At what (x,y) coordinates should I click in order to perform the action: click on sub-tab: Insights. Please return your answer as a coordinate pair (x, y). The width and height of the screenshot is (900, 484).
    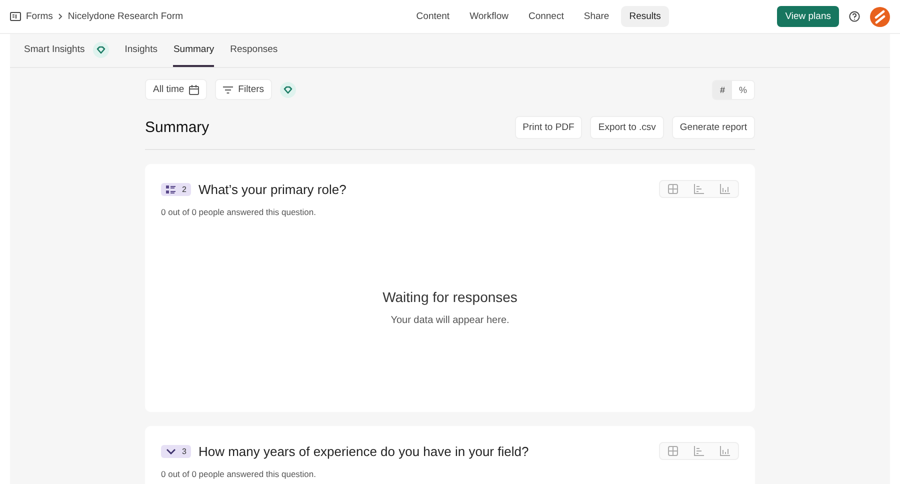
    Looking at the image, I should click on (141, 50).